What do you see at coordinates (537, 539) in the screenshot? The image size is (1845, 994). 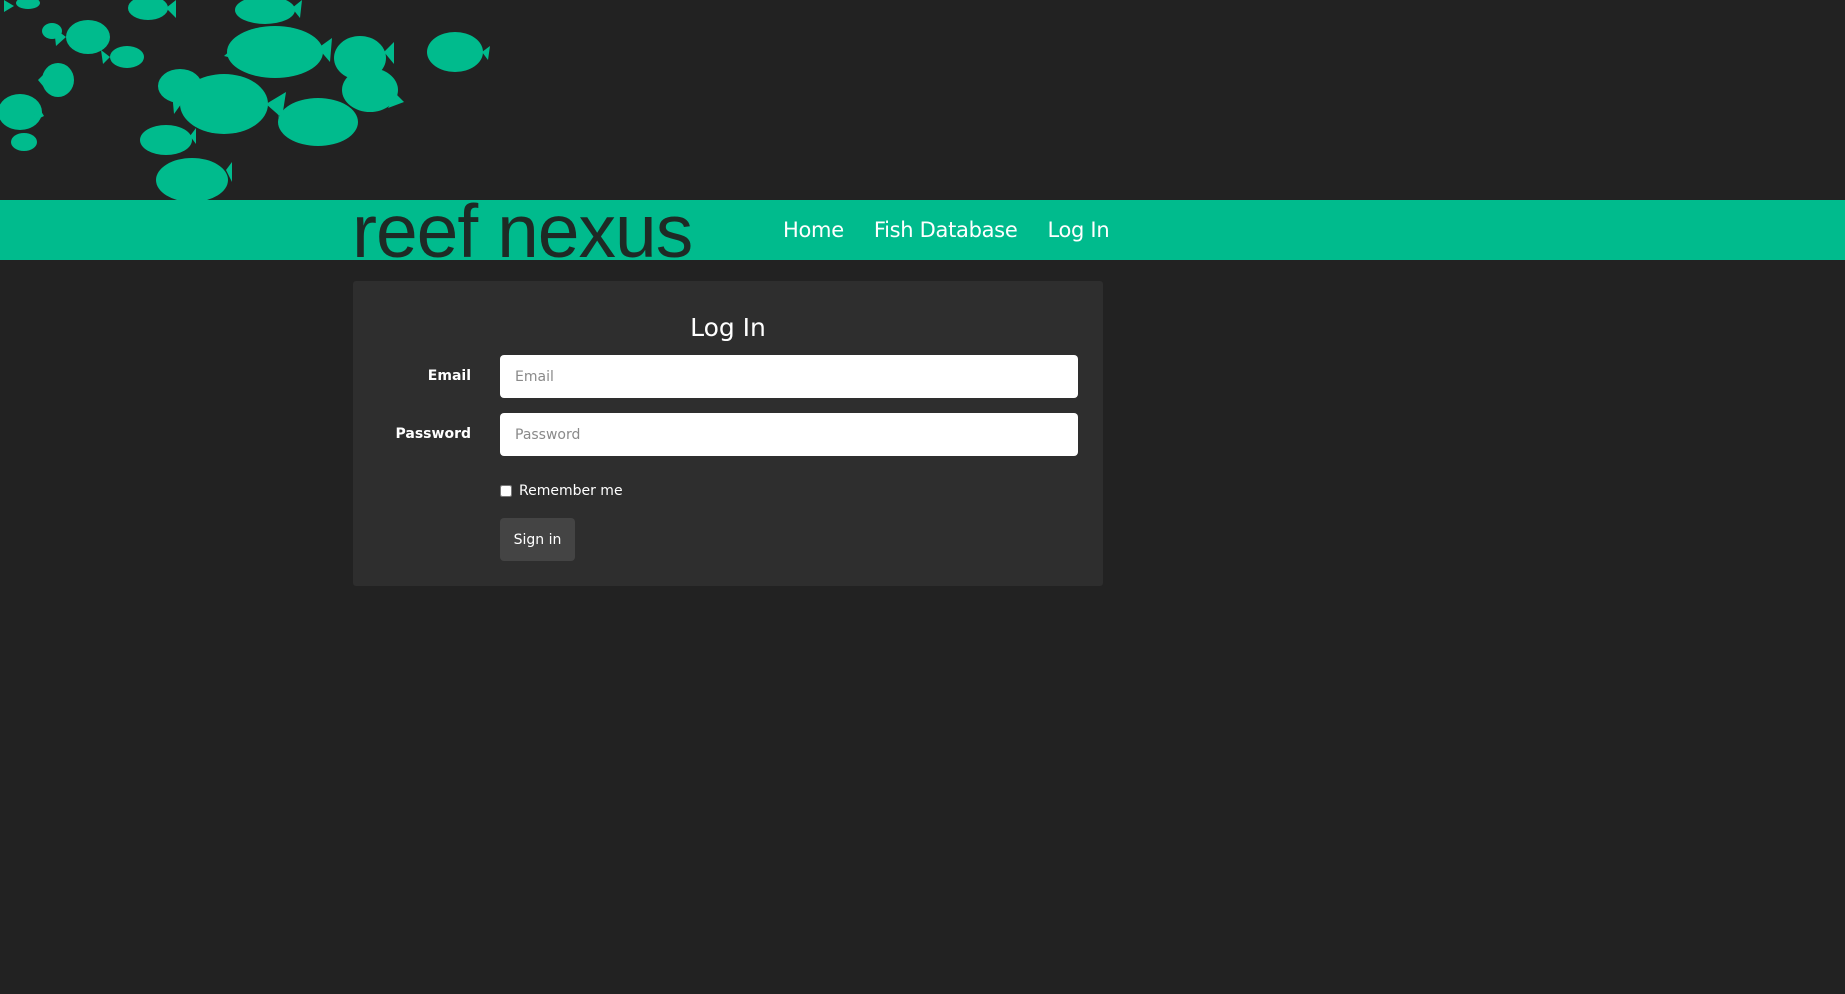 I see `sign-in-button: Sign in` at bounding box center [537, 539].